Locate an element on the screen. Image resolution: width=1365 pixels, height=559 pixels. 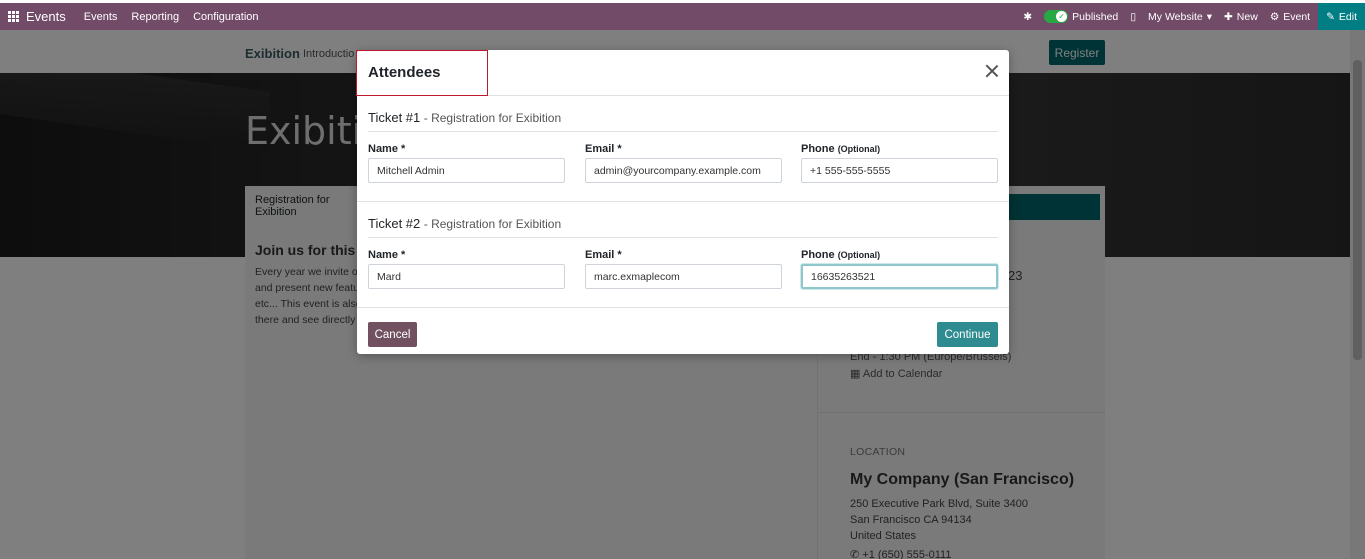
menu-events: Events is located at coordinates (101, 17).